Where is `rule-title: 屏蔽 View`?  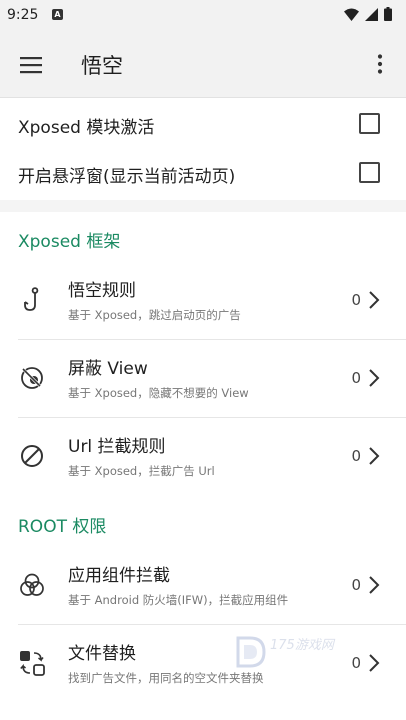
rule-title: 屏蔽 View is located at coordinates (108, 369).